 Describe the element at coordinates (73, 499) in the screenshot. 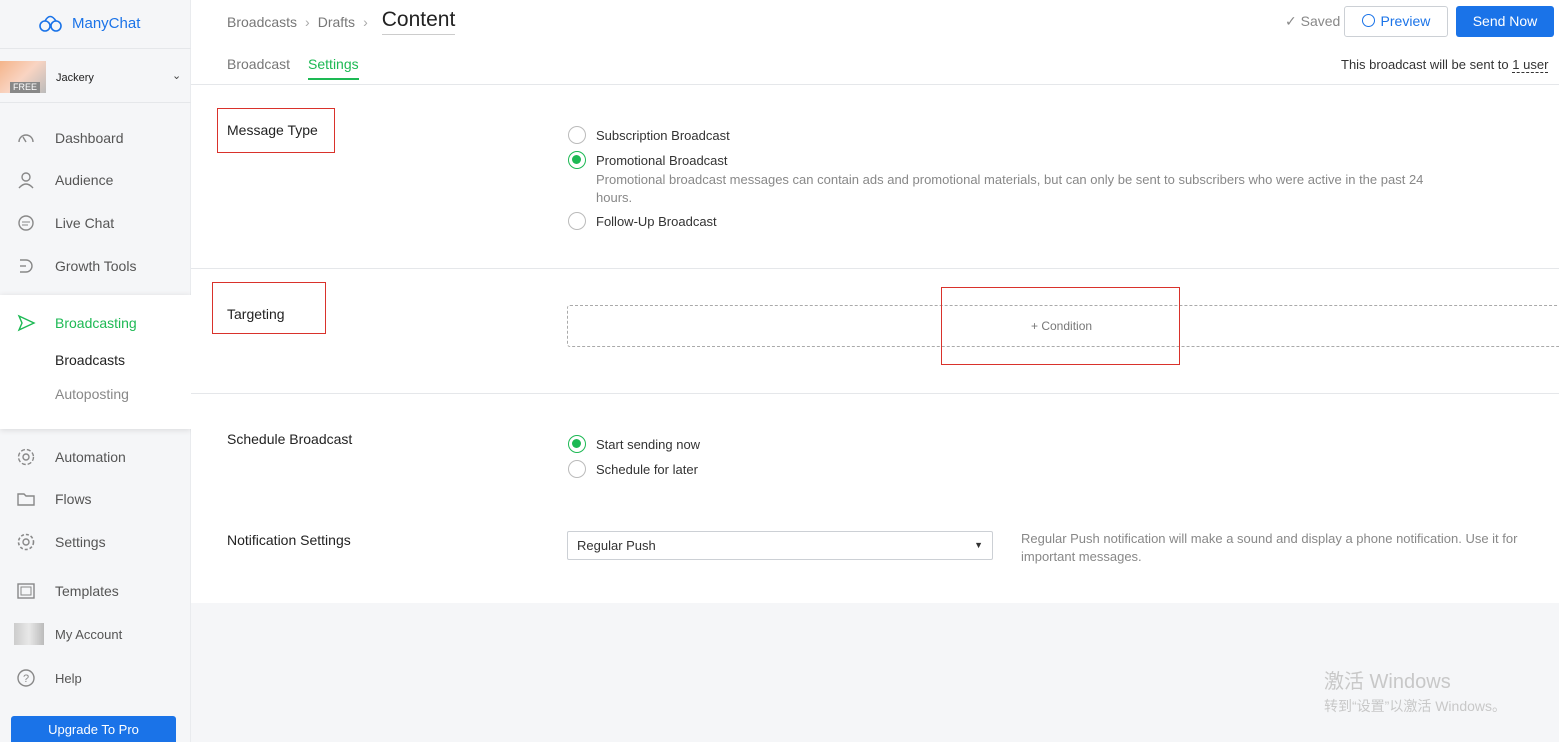

I see `sidebar-item-label: Flows` at that location.